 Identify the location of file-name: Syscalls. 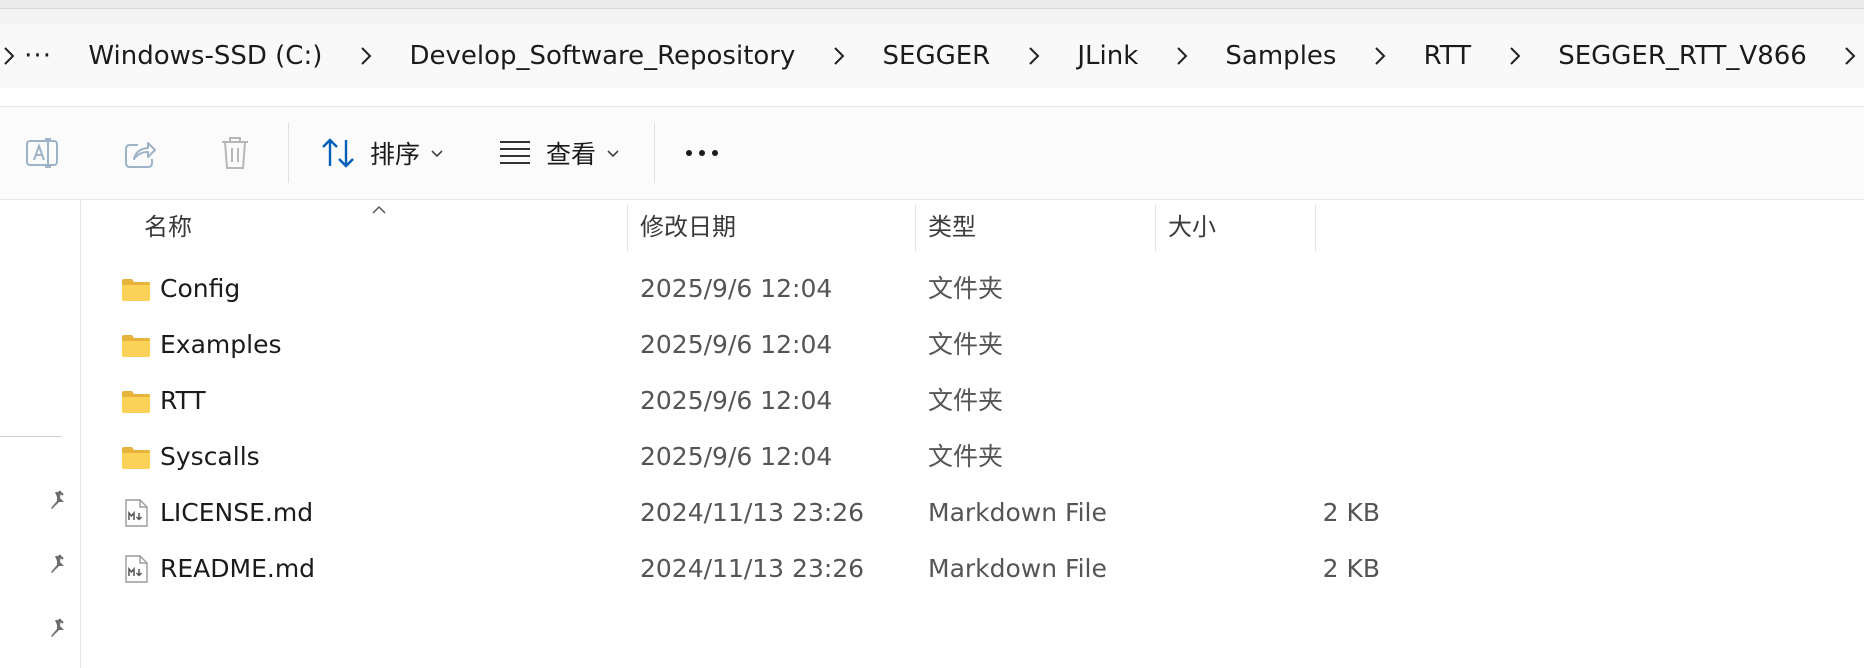
(210, 456).